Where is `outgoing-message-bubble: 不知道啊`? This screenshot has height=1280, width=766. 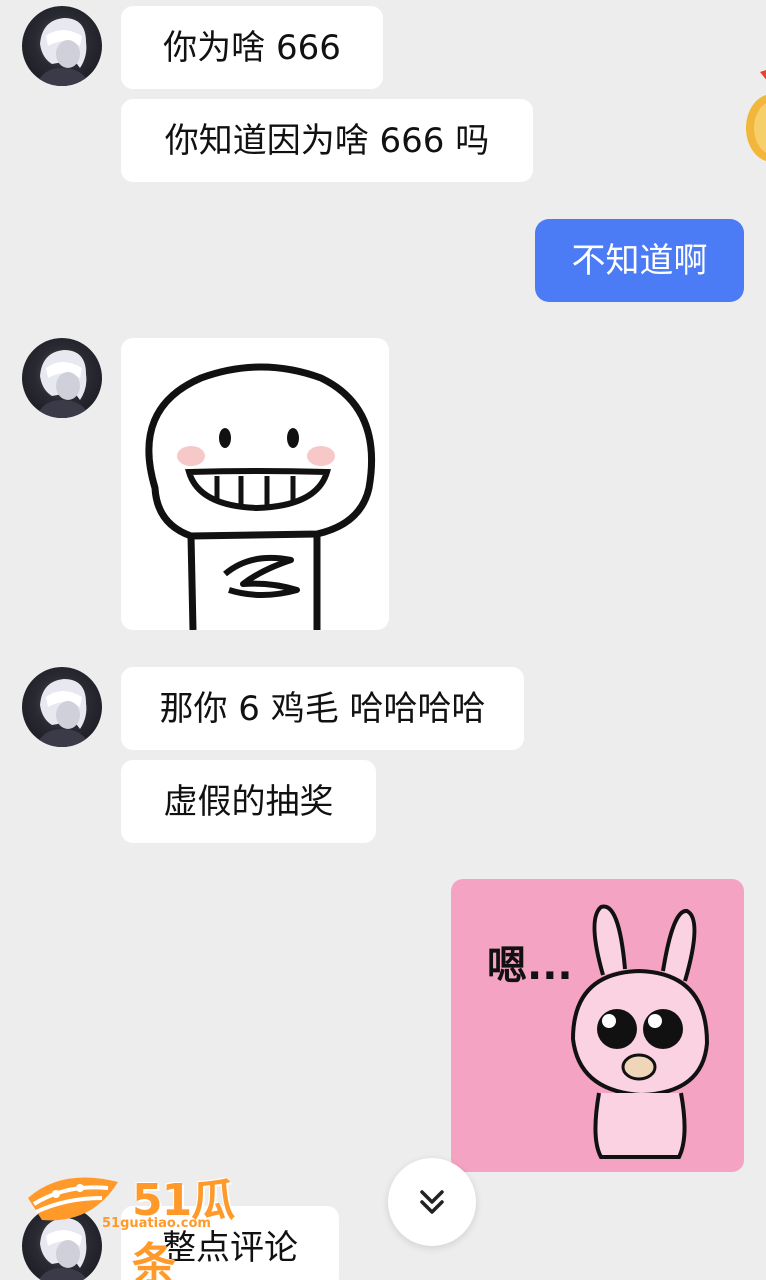
outgoing-message-bubble: 不知道啊 is located at coordinates (639, 260).